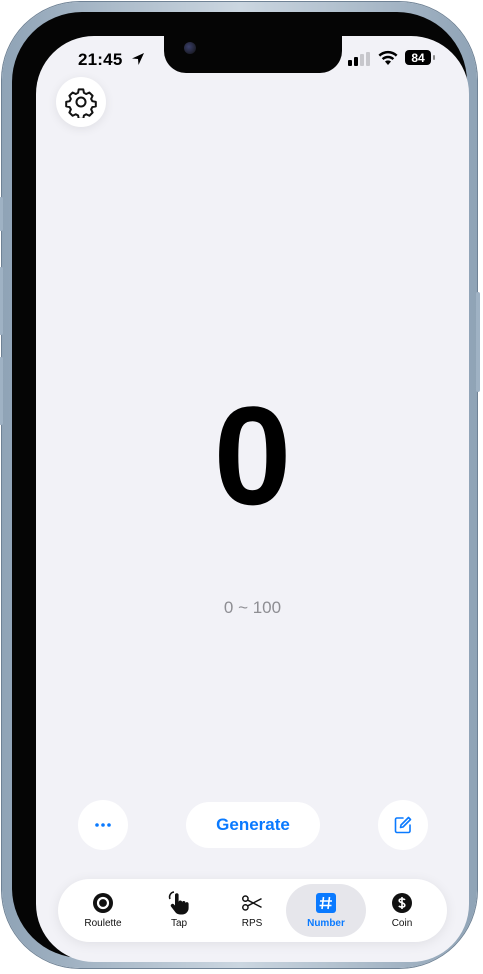 This screenshot has height=974, width=483. I want to click on tab-label: Roulette, so click(103, 923).